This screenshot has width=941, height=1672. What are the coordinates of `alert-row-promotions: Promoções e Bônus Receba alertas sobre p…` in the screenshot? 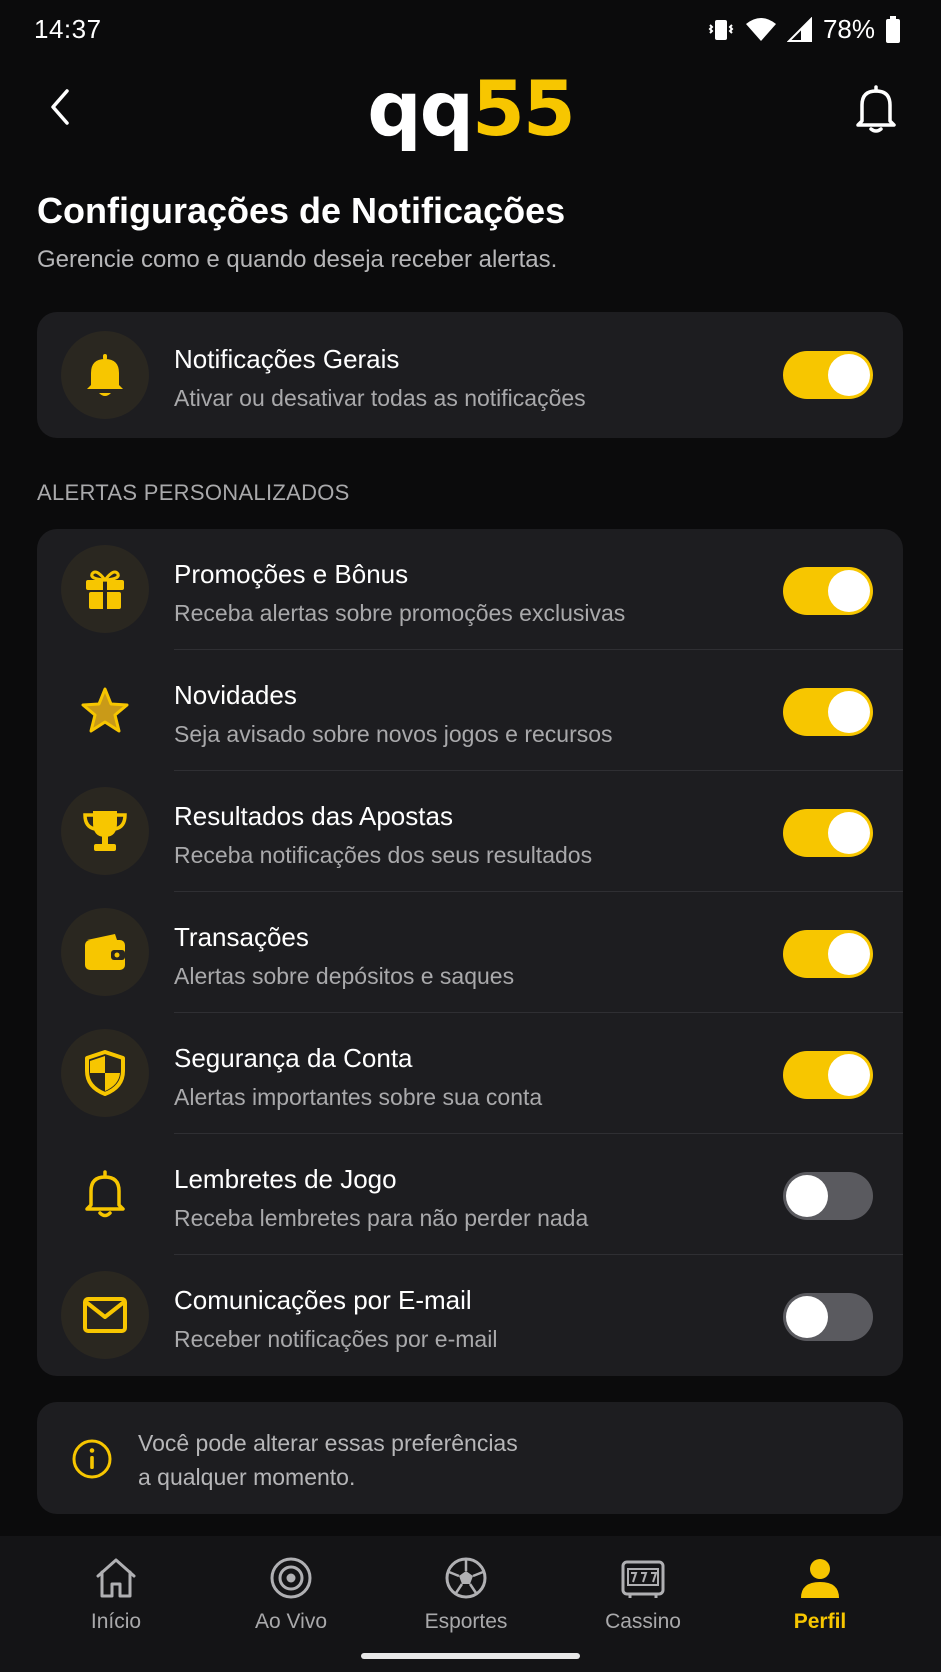 It's located at (470, 589).